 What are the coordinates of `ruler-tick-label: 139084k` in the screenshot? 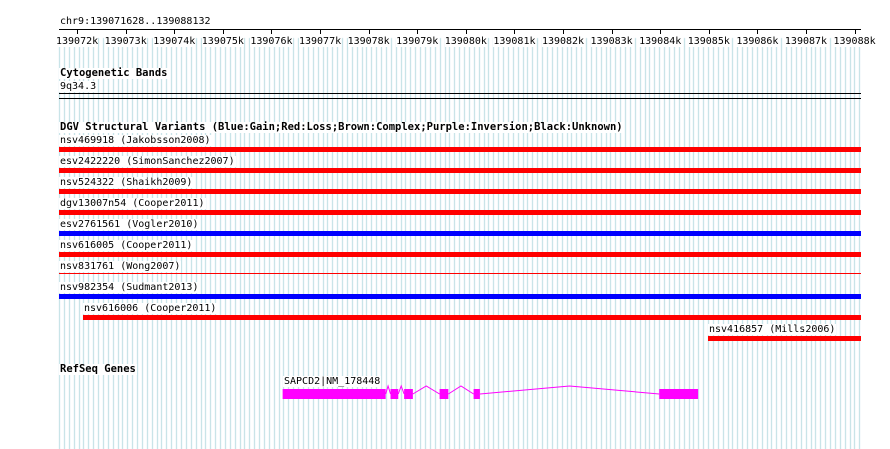 It's located at (660, 41).